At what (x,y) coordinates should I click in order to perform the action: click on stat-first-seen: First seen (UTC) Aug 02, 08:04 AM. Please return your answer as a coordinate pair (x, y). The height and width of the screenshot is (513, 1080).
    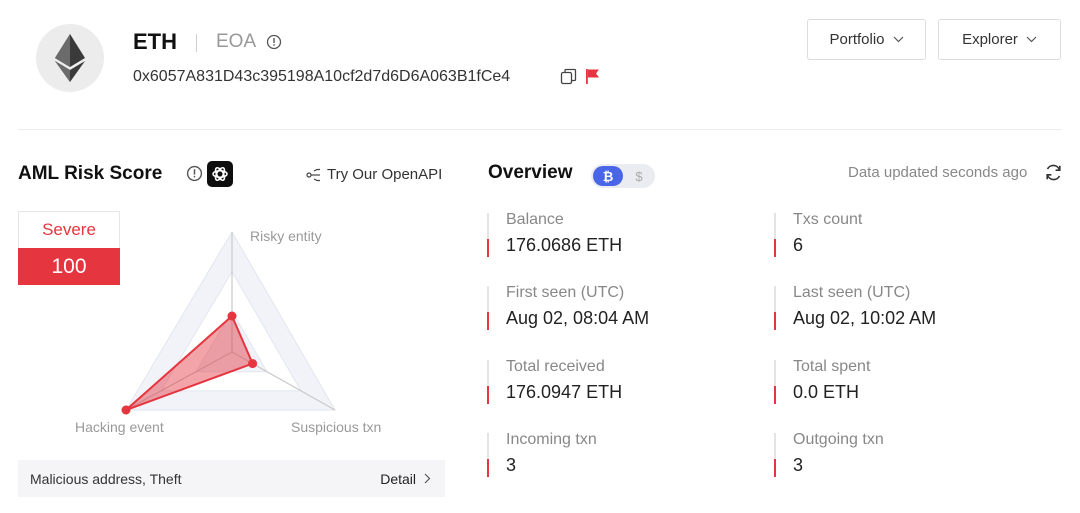
    Looking at the image, I should click on (617, 309).